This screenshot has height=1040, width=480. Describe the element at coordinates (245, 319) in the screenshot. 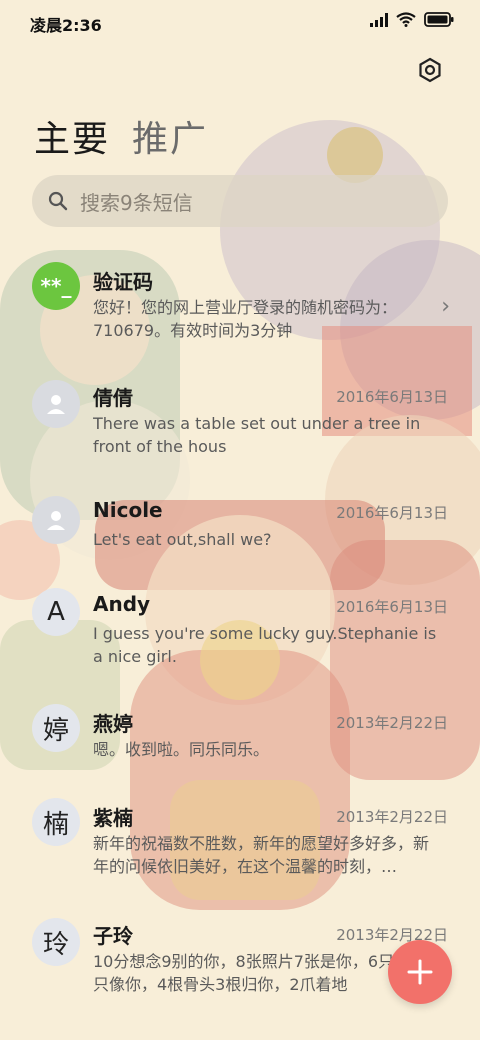

I see `message-preview: 您好！您的网上营业厅登录的随机密码为：710679。有效时间为3分钟` at that location.